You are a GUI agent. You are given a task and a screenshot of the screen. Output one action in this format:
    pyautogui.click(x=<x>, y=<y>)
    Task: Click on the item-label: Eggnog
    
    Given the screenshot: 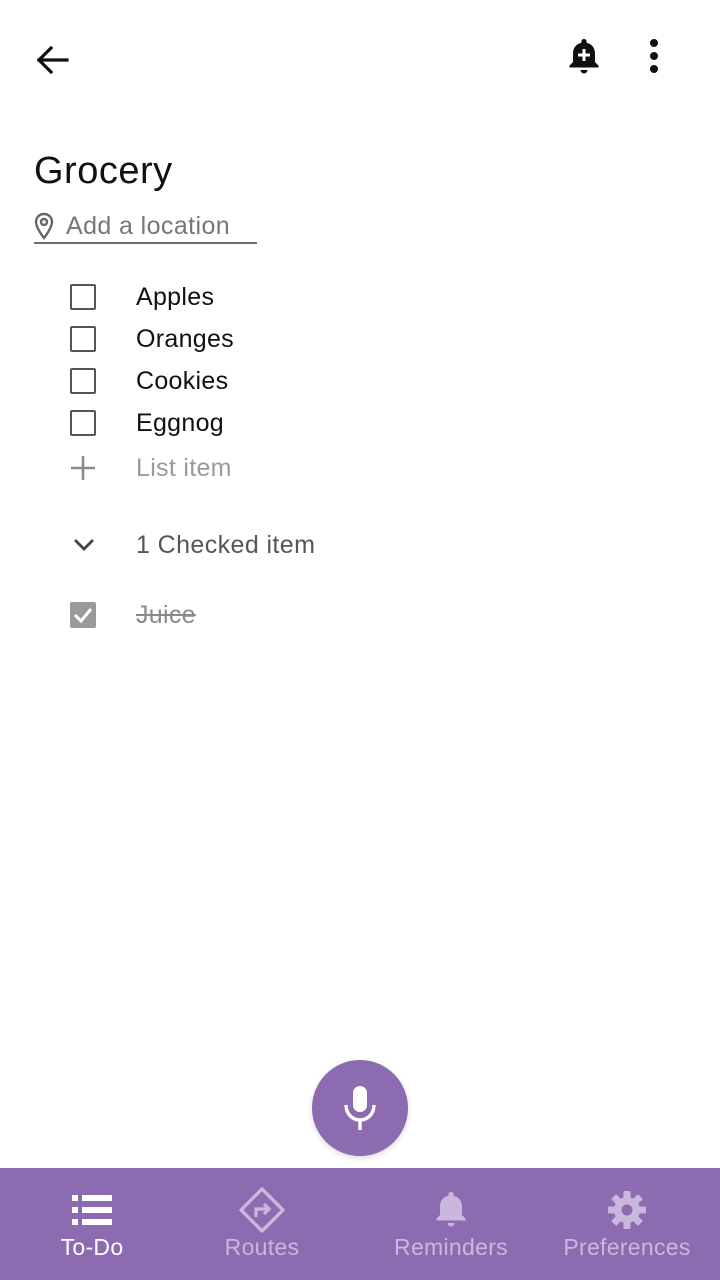 What is the action you would take?
    pyautogui.click(x=180, y=423)
    